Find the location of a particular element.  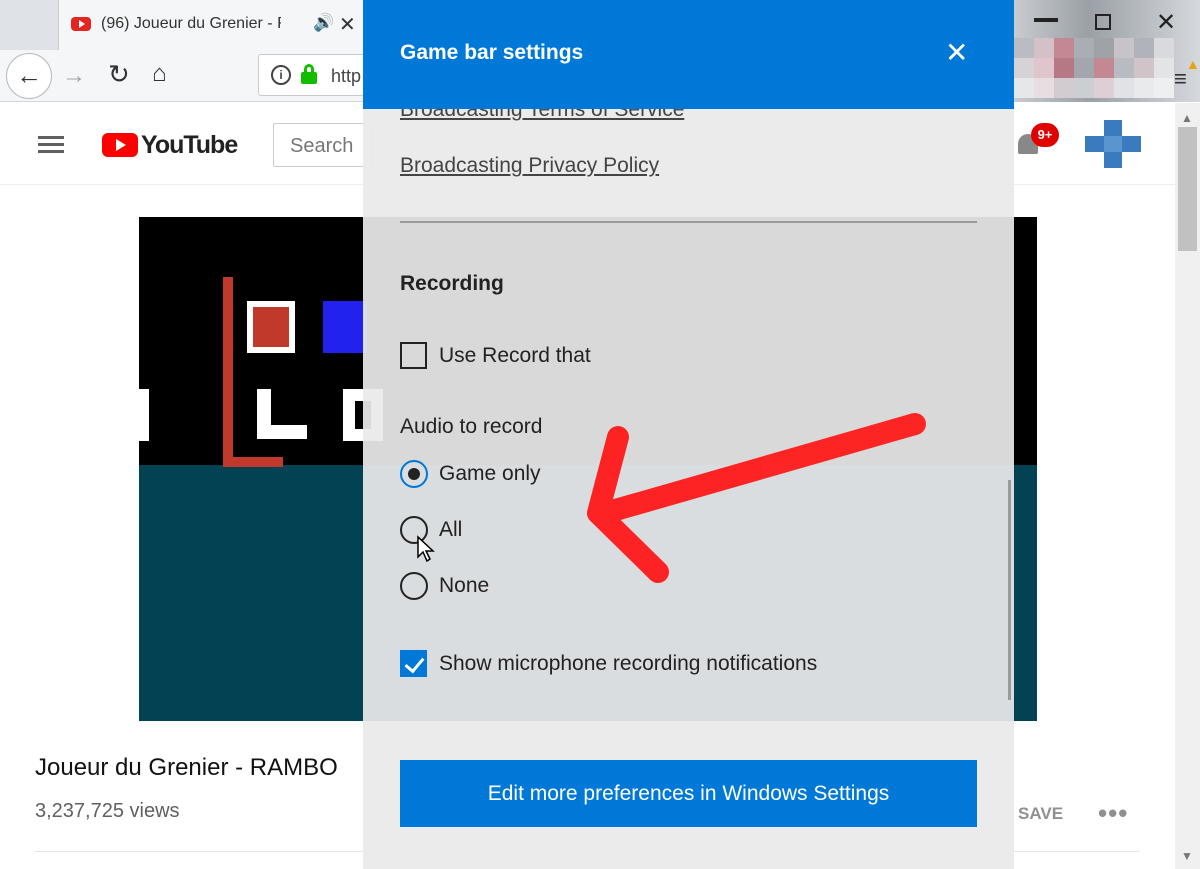

scroll-thumb is located at coordinates (1187, 189).